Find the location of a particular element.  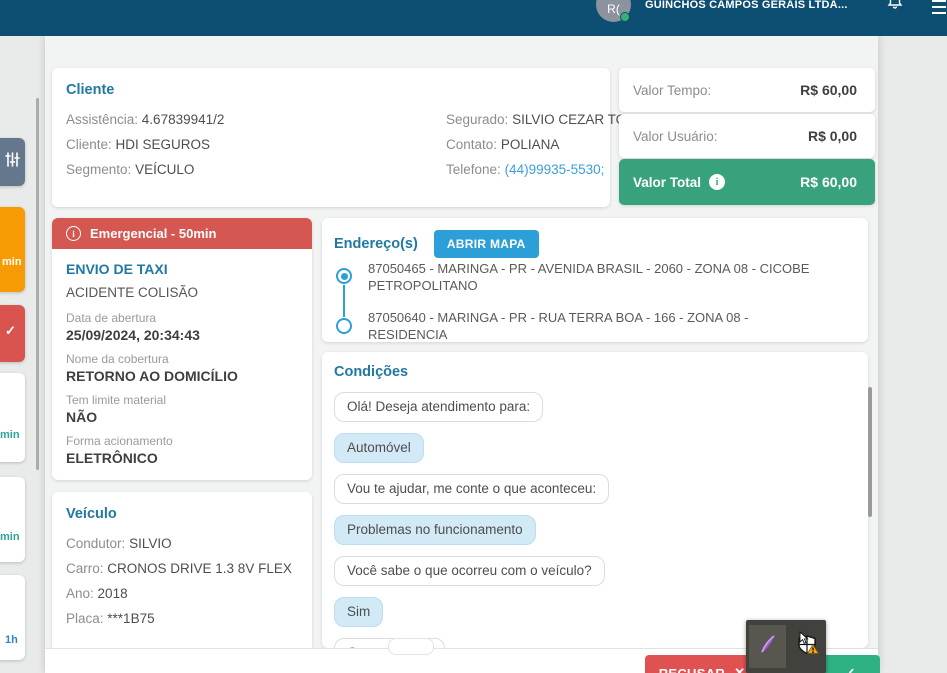

route-timeline is located at coordinates (345, 301).